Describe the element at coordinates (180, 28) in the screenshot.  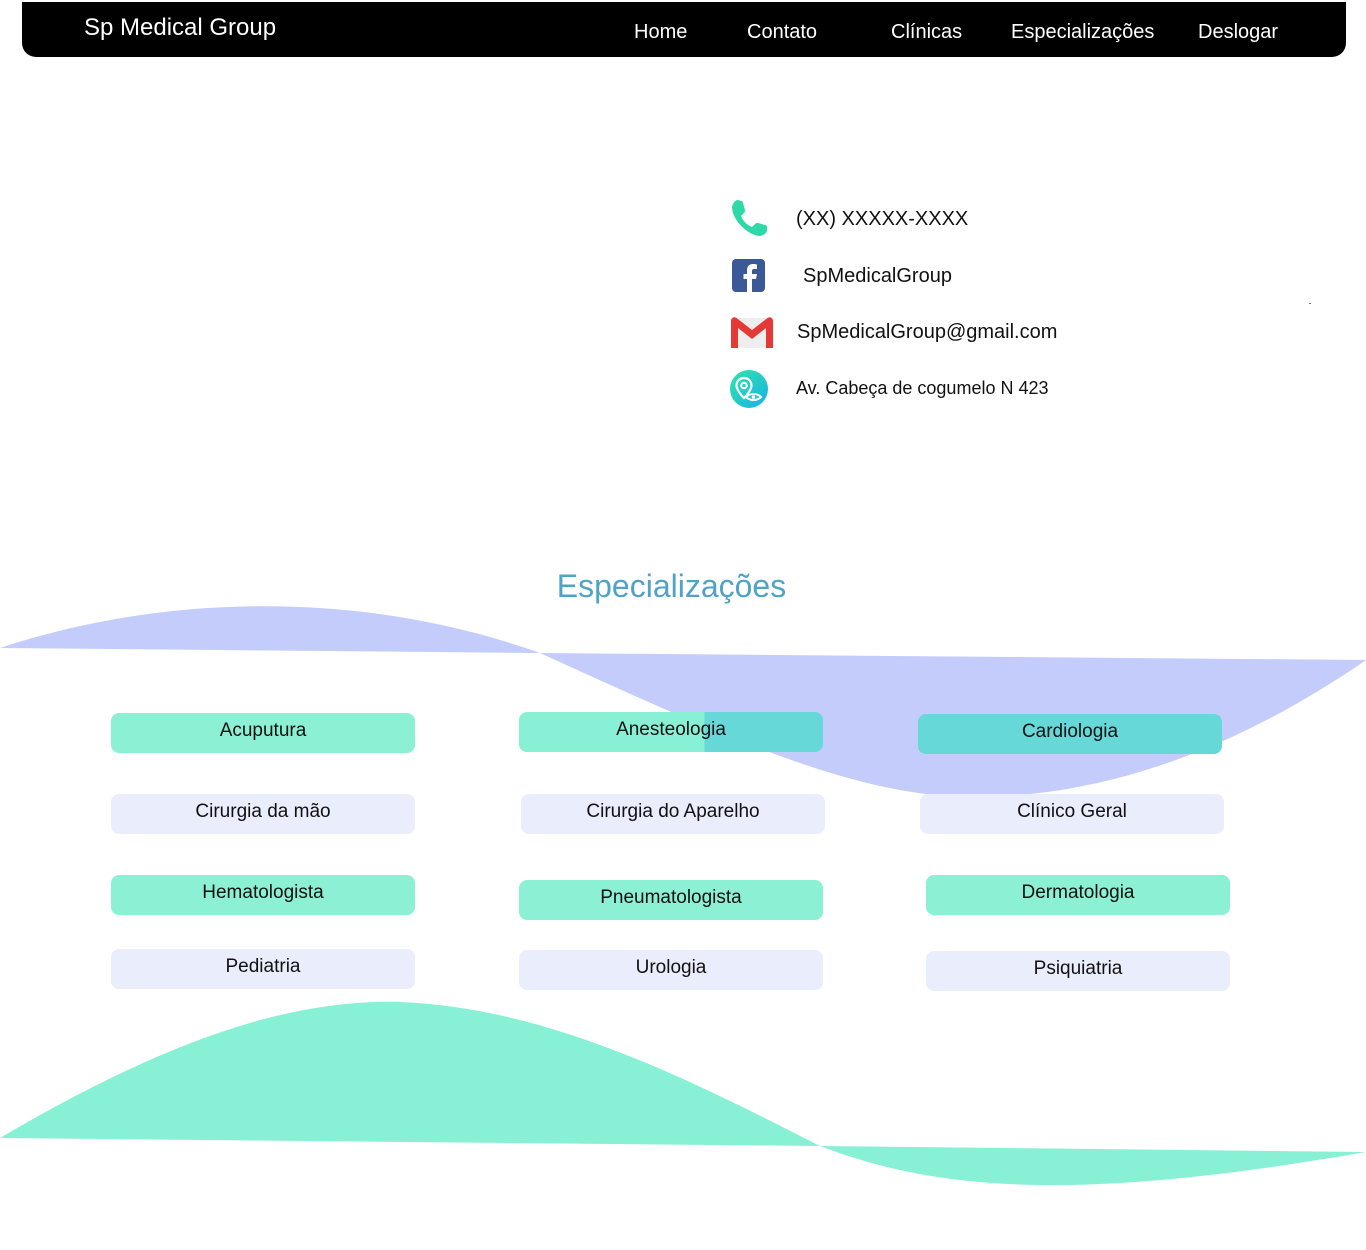
I see `brand-logo-text: Sp Medical Group` at that location.